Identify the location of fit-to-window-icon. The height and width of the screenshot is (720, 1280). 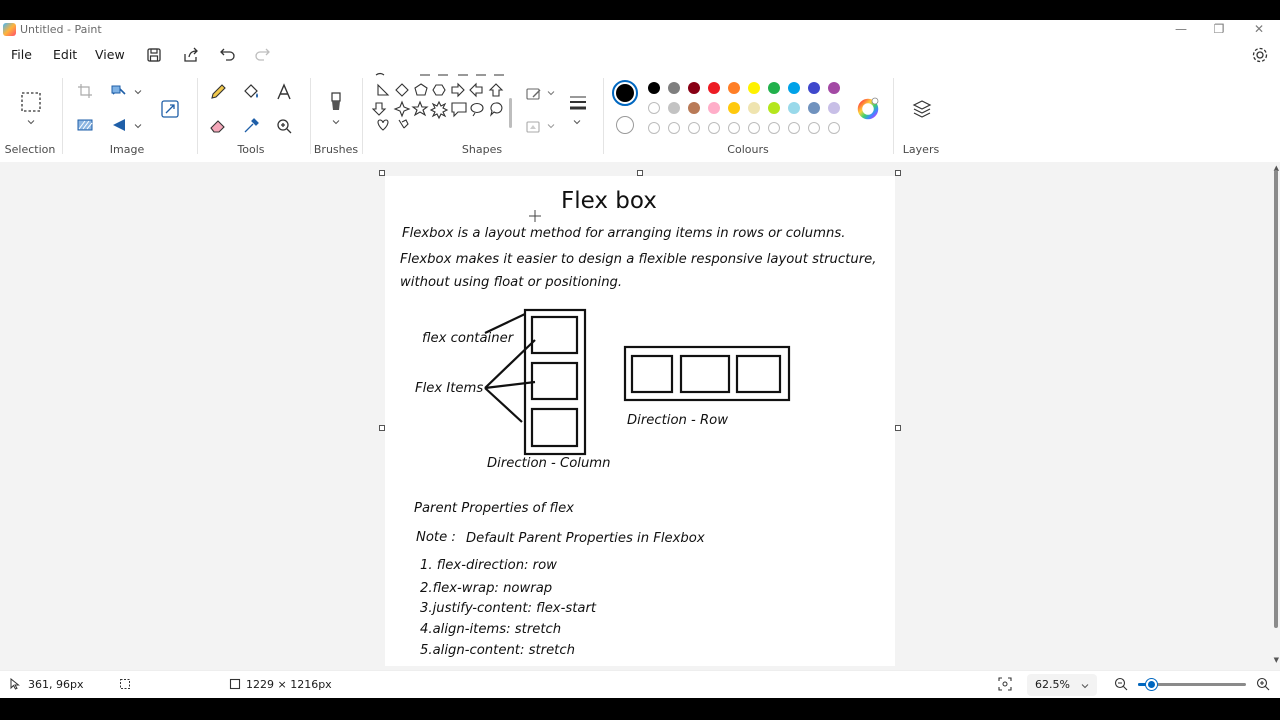
(1005, 684).